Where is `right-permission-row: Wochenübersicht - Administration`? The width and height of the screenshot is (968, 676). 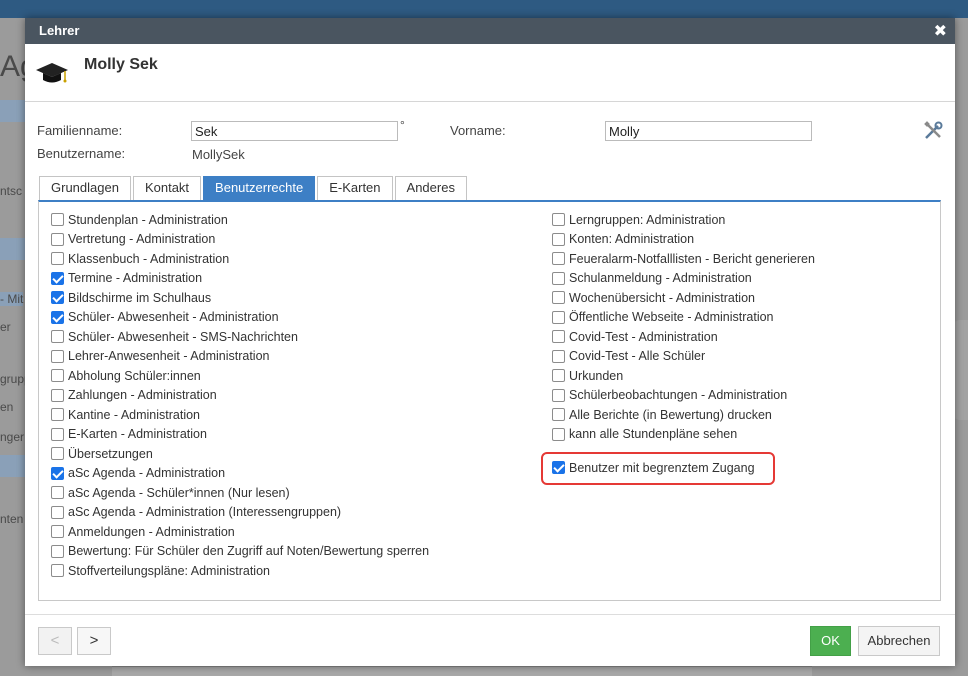 right-permission-row: Wochenübersicht - Administration is located at coordinates (683, 298).